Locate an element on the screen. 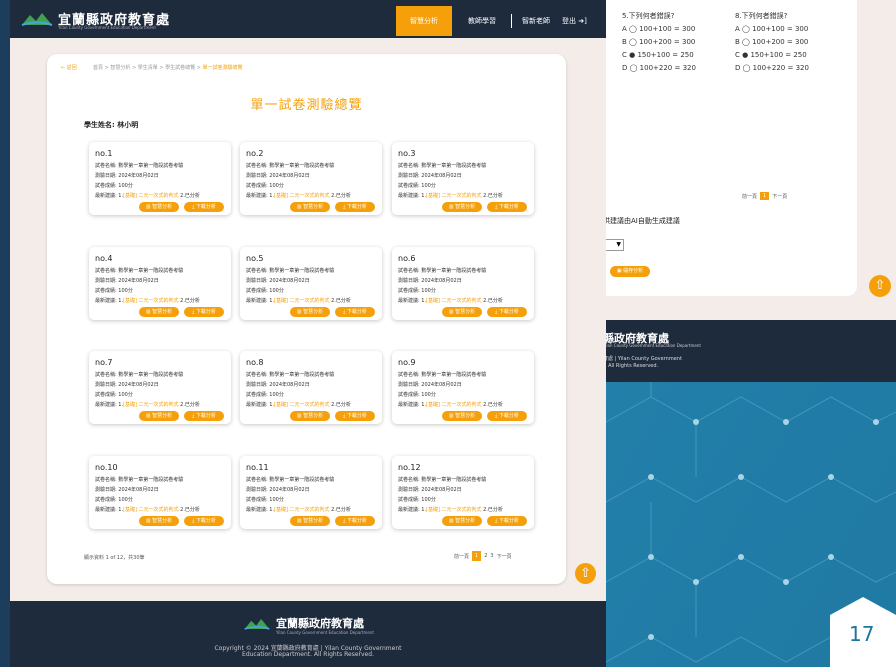  save-analysis-button: ▣ 儲存分析 is located at coordinates (630, 271).